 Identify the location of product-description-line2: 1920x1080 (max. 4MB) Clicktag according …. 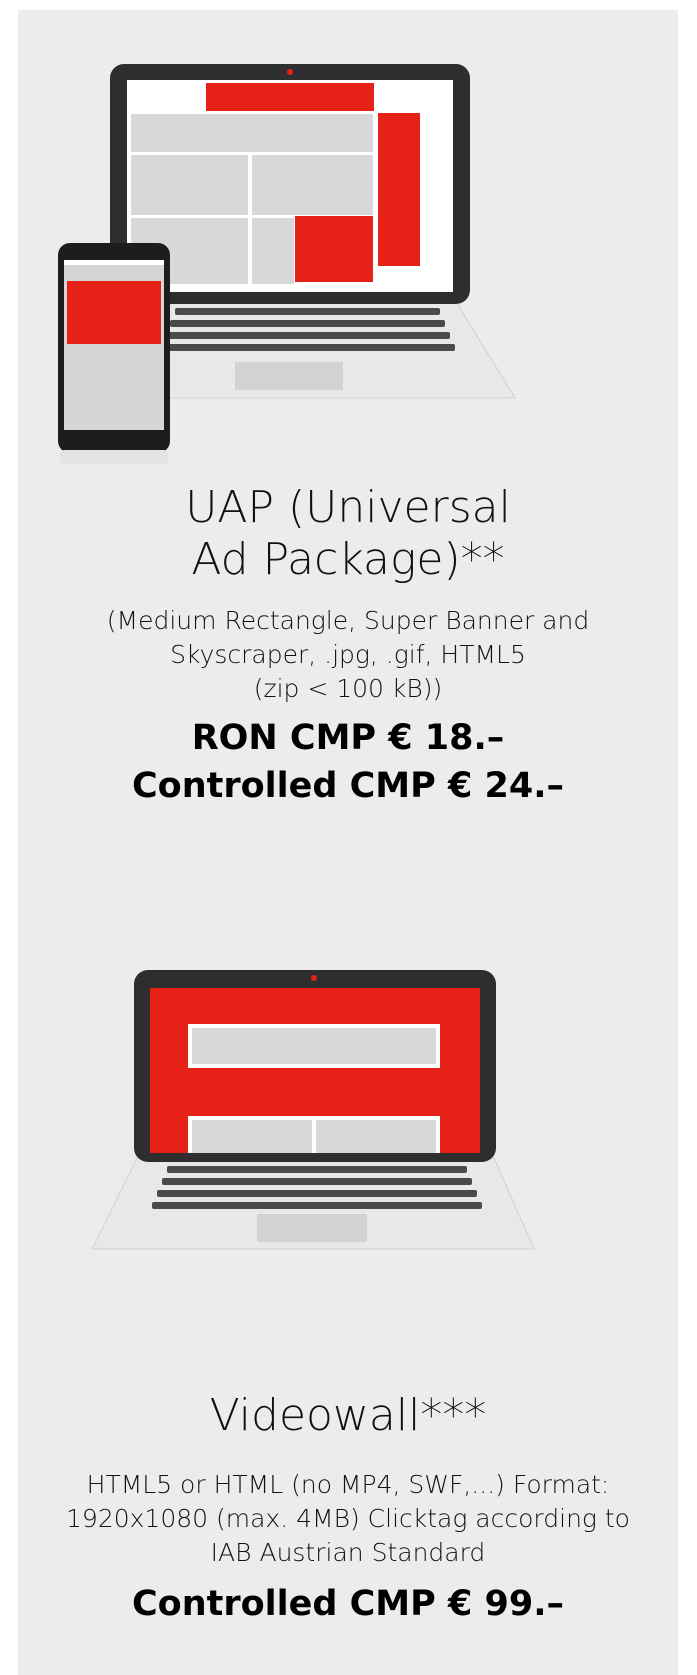
(348, 1518).